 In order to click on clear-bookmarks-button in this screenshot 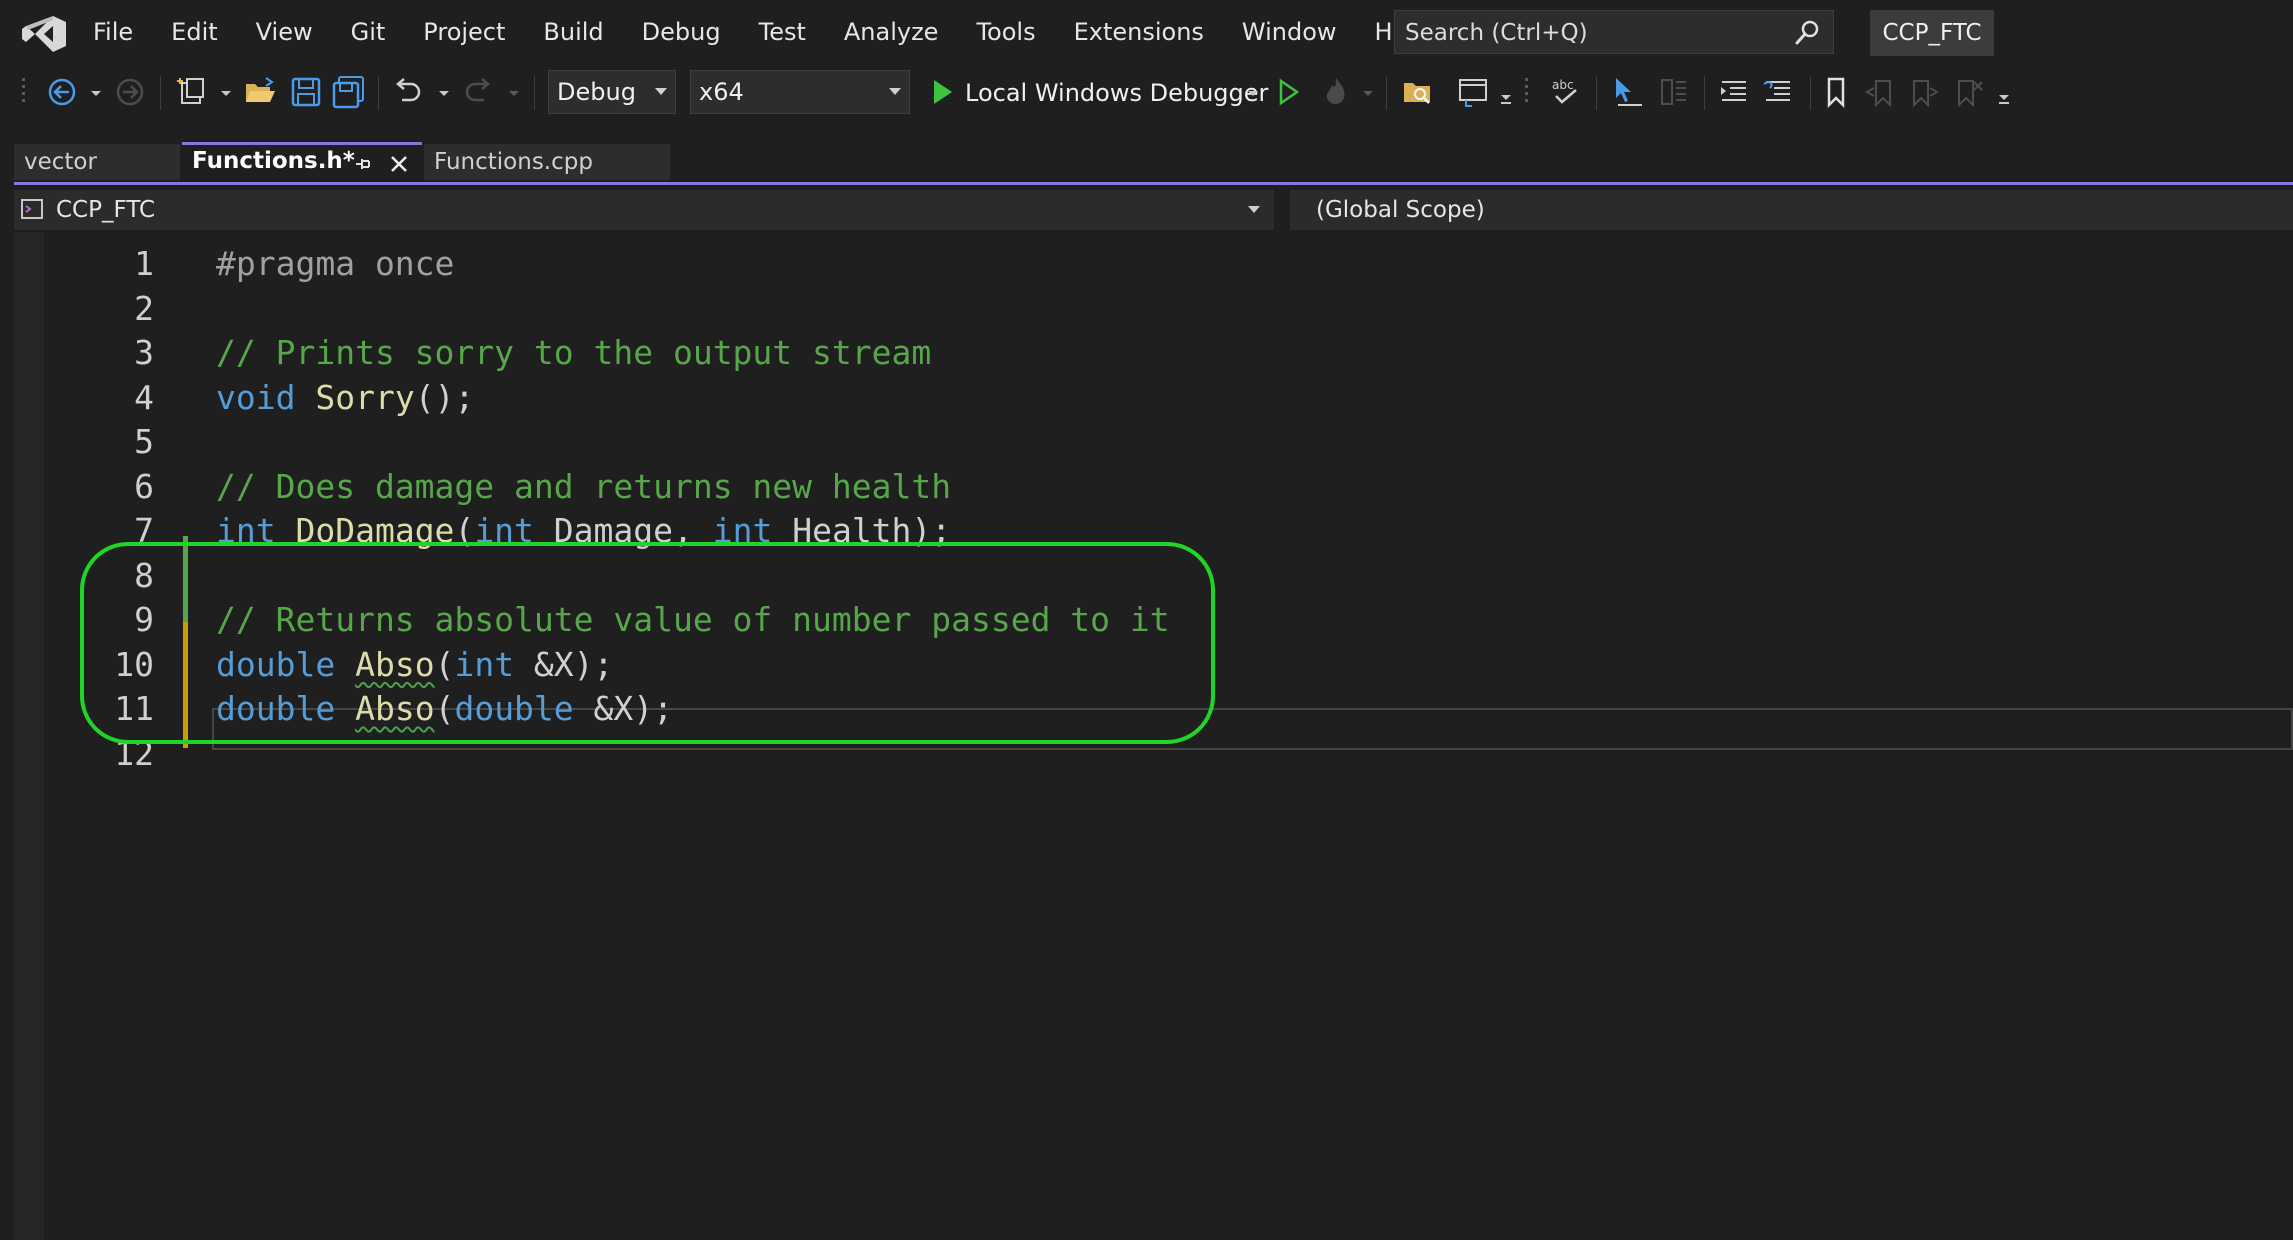, I will do `click(1968, 92)`.